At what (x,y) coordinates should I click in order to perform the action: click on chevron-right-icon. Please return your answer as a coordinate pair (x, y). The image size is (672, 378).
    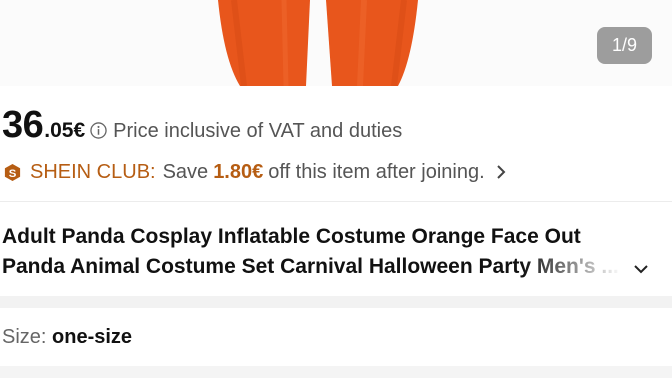
    Looking at the image, I should click on (501, 172).